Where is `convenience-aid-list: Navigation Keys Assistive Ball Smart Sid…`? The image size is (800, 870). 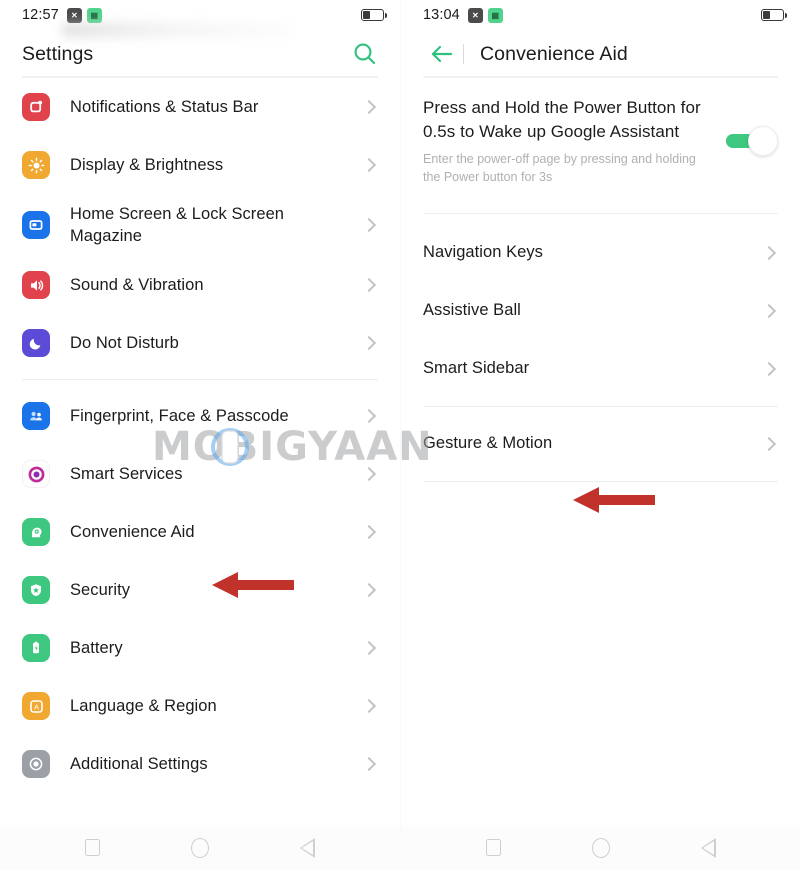 convenience-aid-list: Navigation Keys Assistive Ball Smart Sid… is located at coordinates (600, 353).